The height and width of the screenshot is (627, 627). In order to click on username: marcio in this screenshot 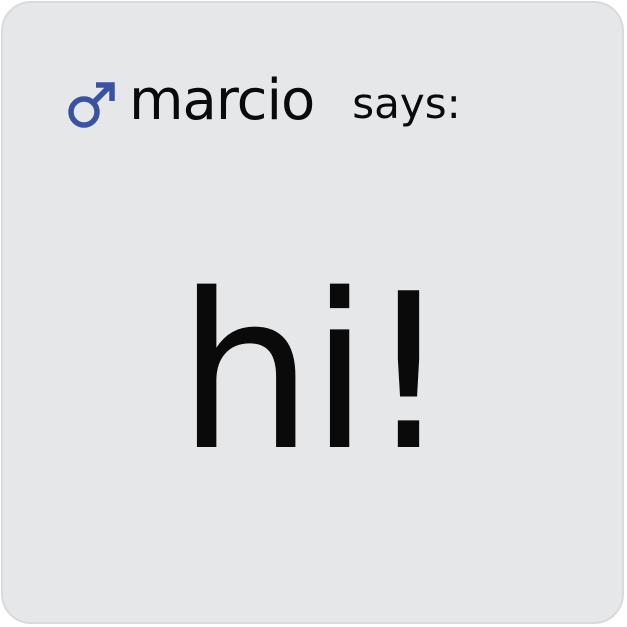, I will do `click(222, 100)`.